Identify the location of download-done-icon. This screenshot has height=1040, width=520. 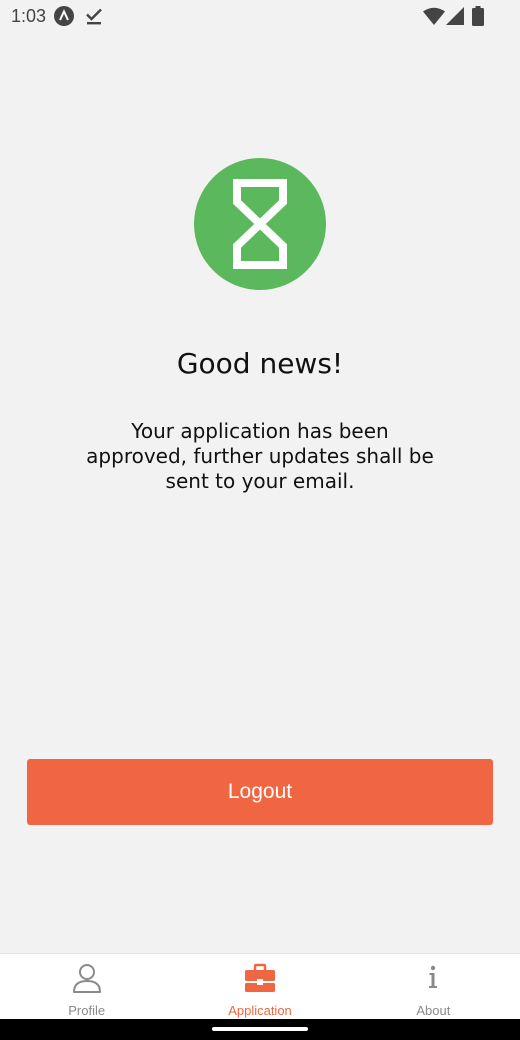
(94, 16).